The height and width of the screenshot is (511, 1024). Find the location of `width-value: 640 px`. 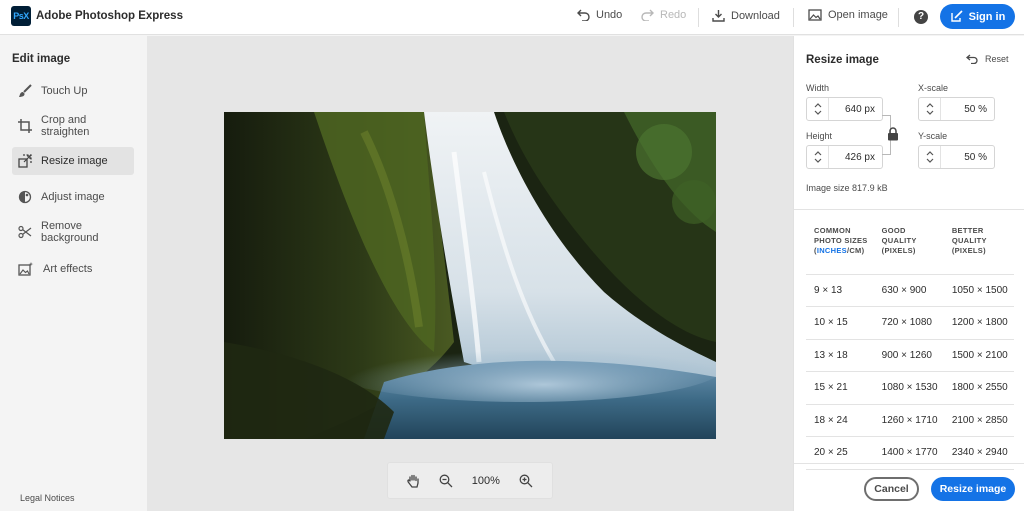

width-value: 640 px is located at coordinates (855, 109).